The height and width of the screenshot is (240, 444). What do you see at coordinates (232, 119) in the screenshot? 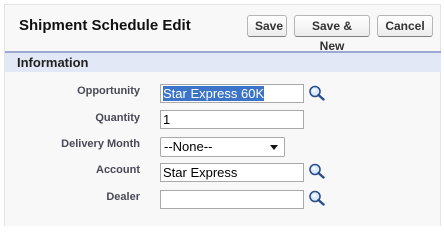
I see `quantity-field: 1` at bounding box center [232, 119].